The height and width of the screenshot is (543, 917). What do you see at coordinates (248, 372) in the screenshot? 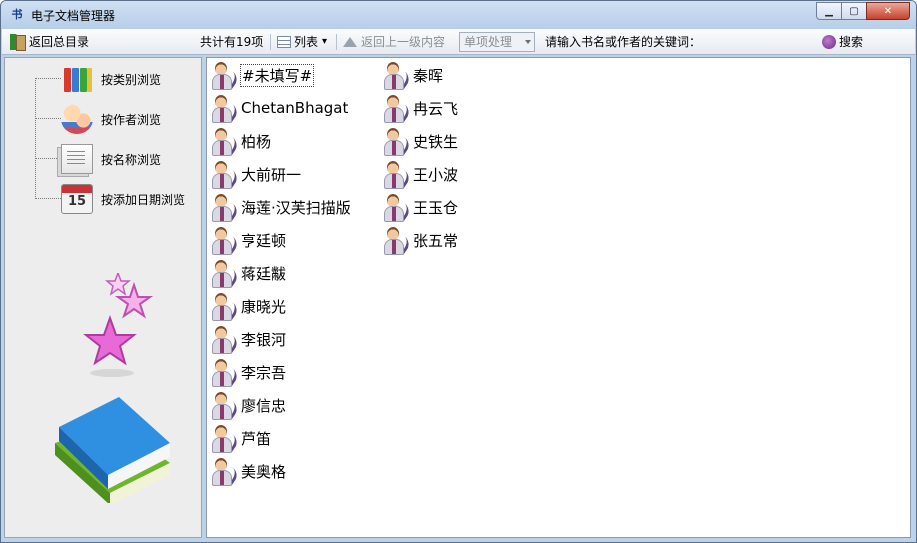
I see `author-item: 李宗吾` at bounding box center [248, 372].